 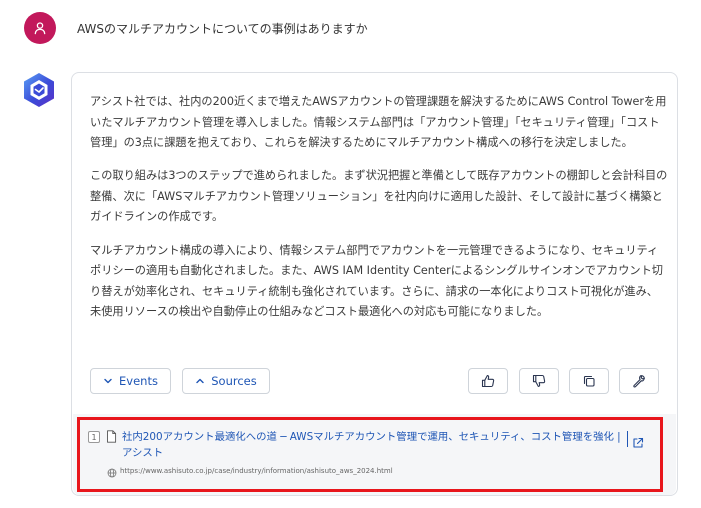 I want to click on events-button: Events, so click(x=130, y=381).